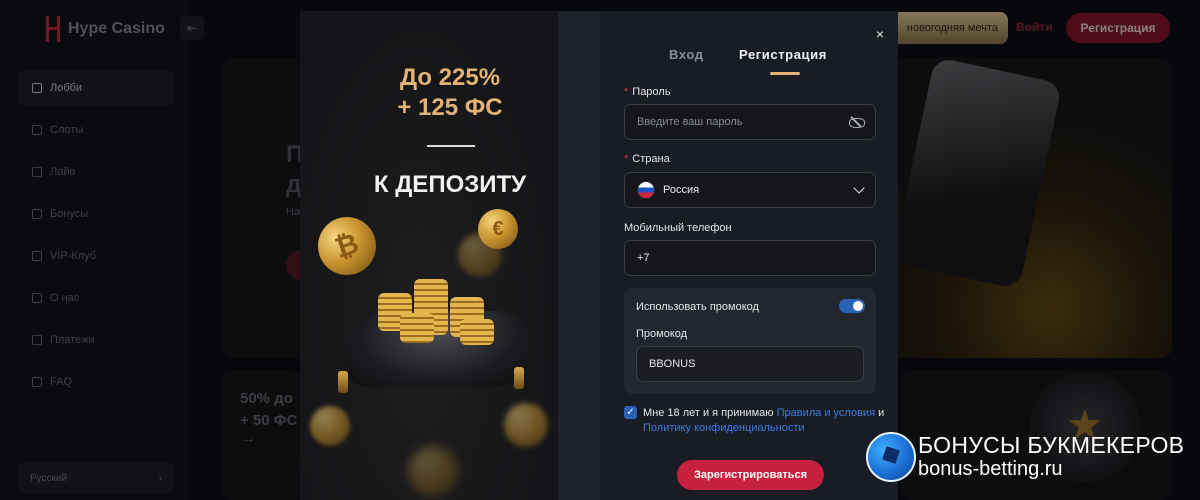  I want to click on promo-divider, so click(451, 146).